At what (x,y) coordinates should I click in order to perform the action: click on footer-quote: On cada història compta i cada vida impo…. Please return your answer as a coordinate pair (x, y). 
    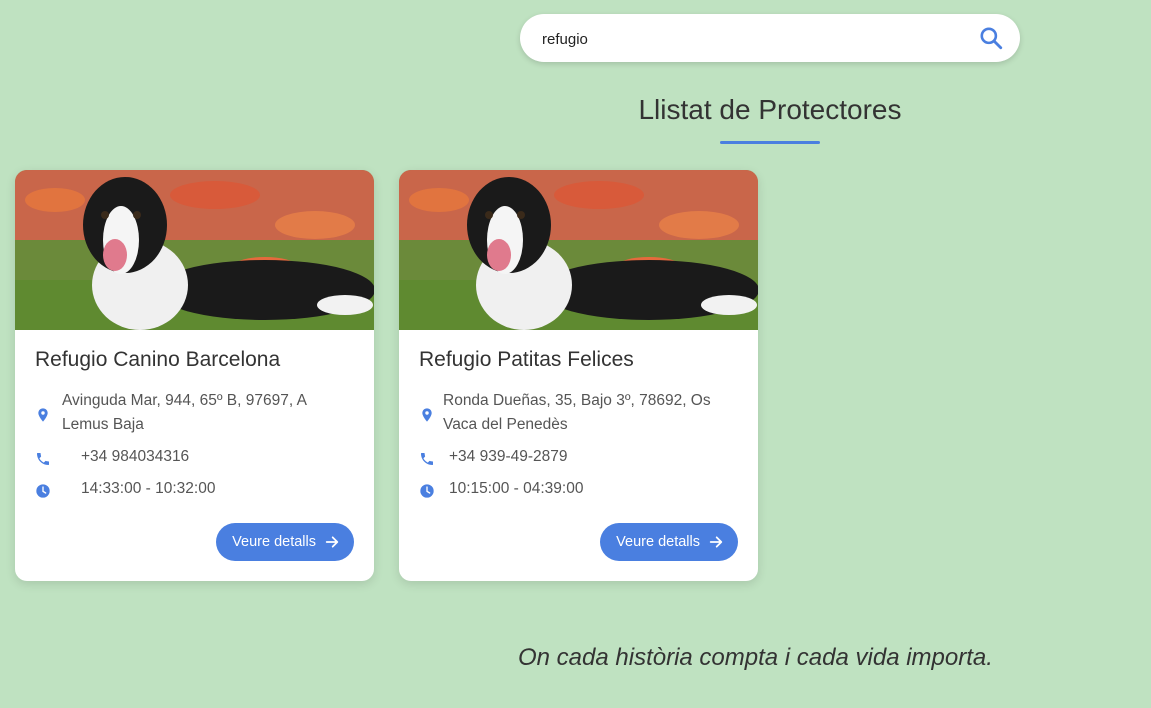
    Looking at the image, I should click on (755, 657).